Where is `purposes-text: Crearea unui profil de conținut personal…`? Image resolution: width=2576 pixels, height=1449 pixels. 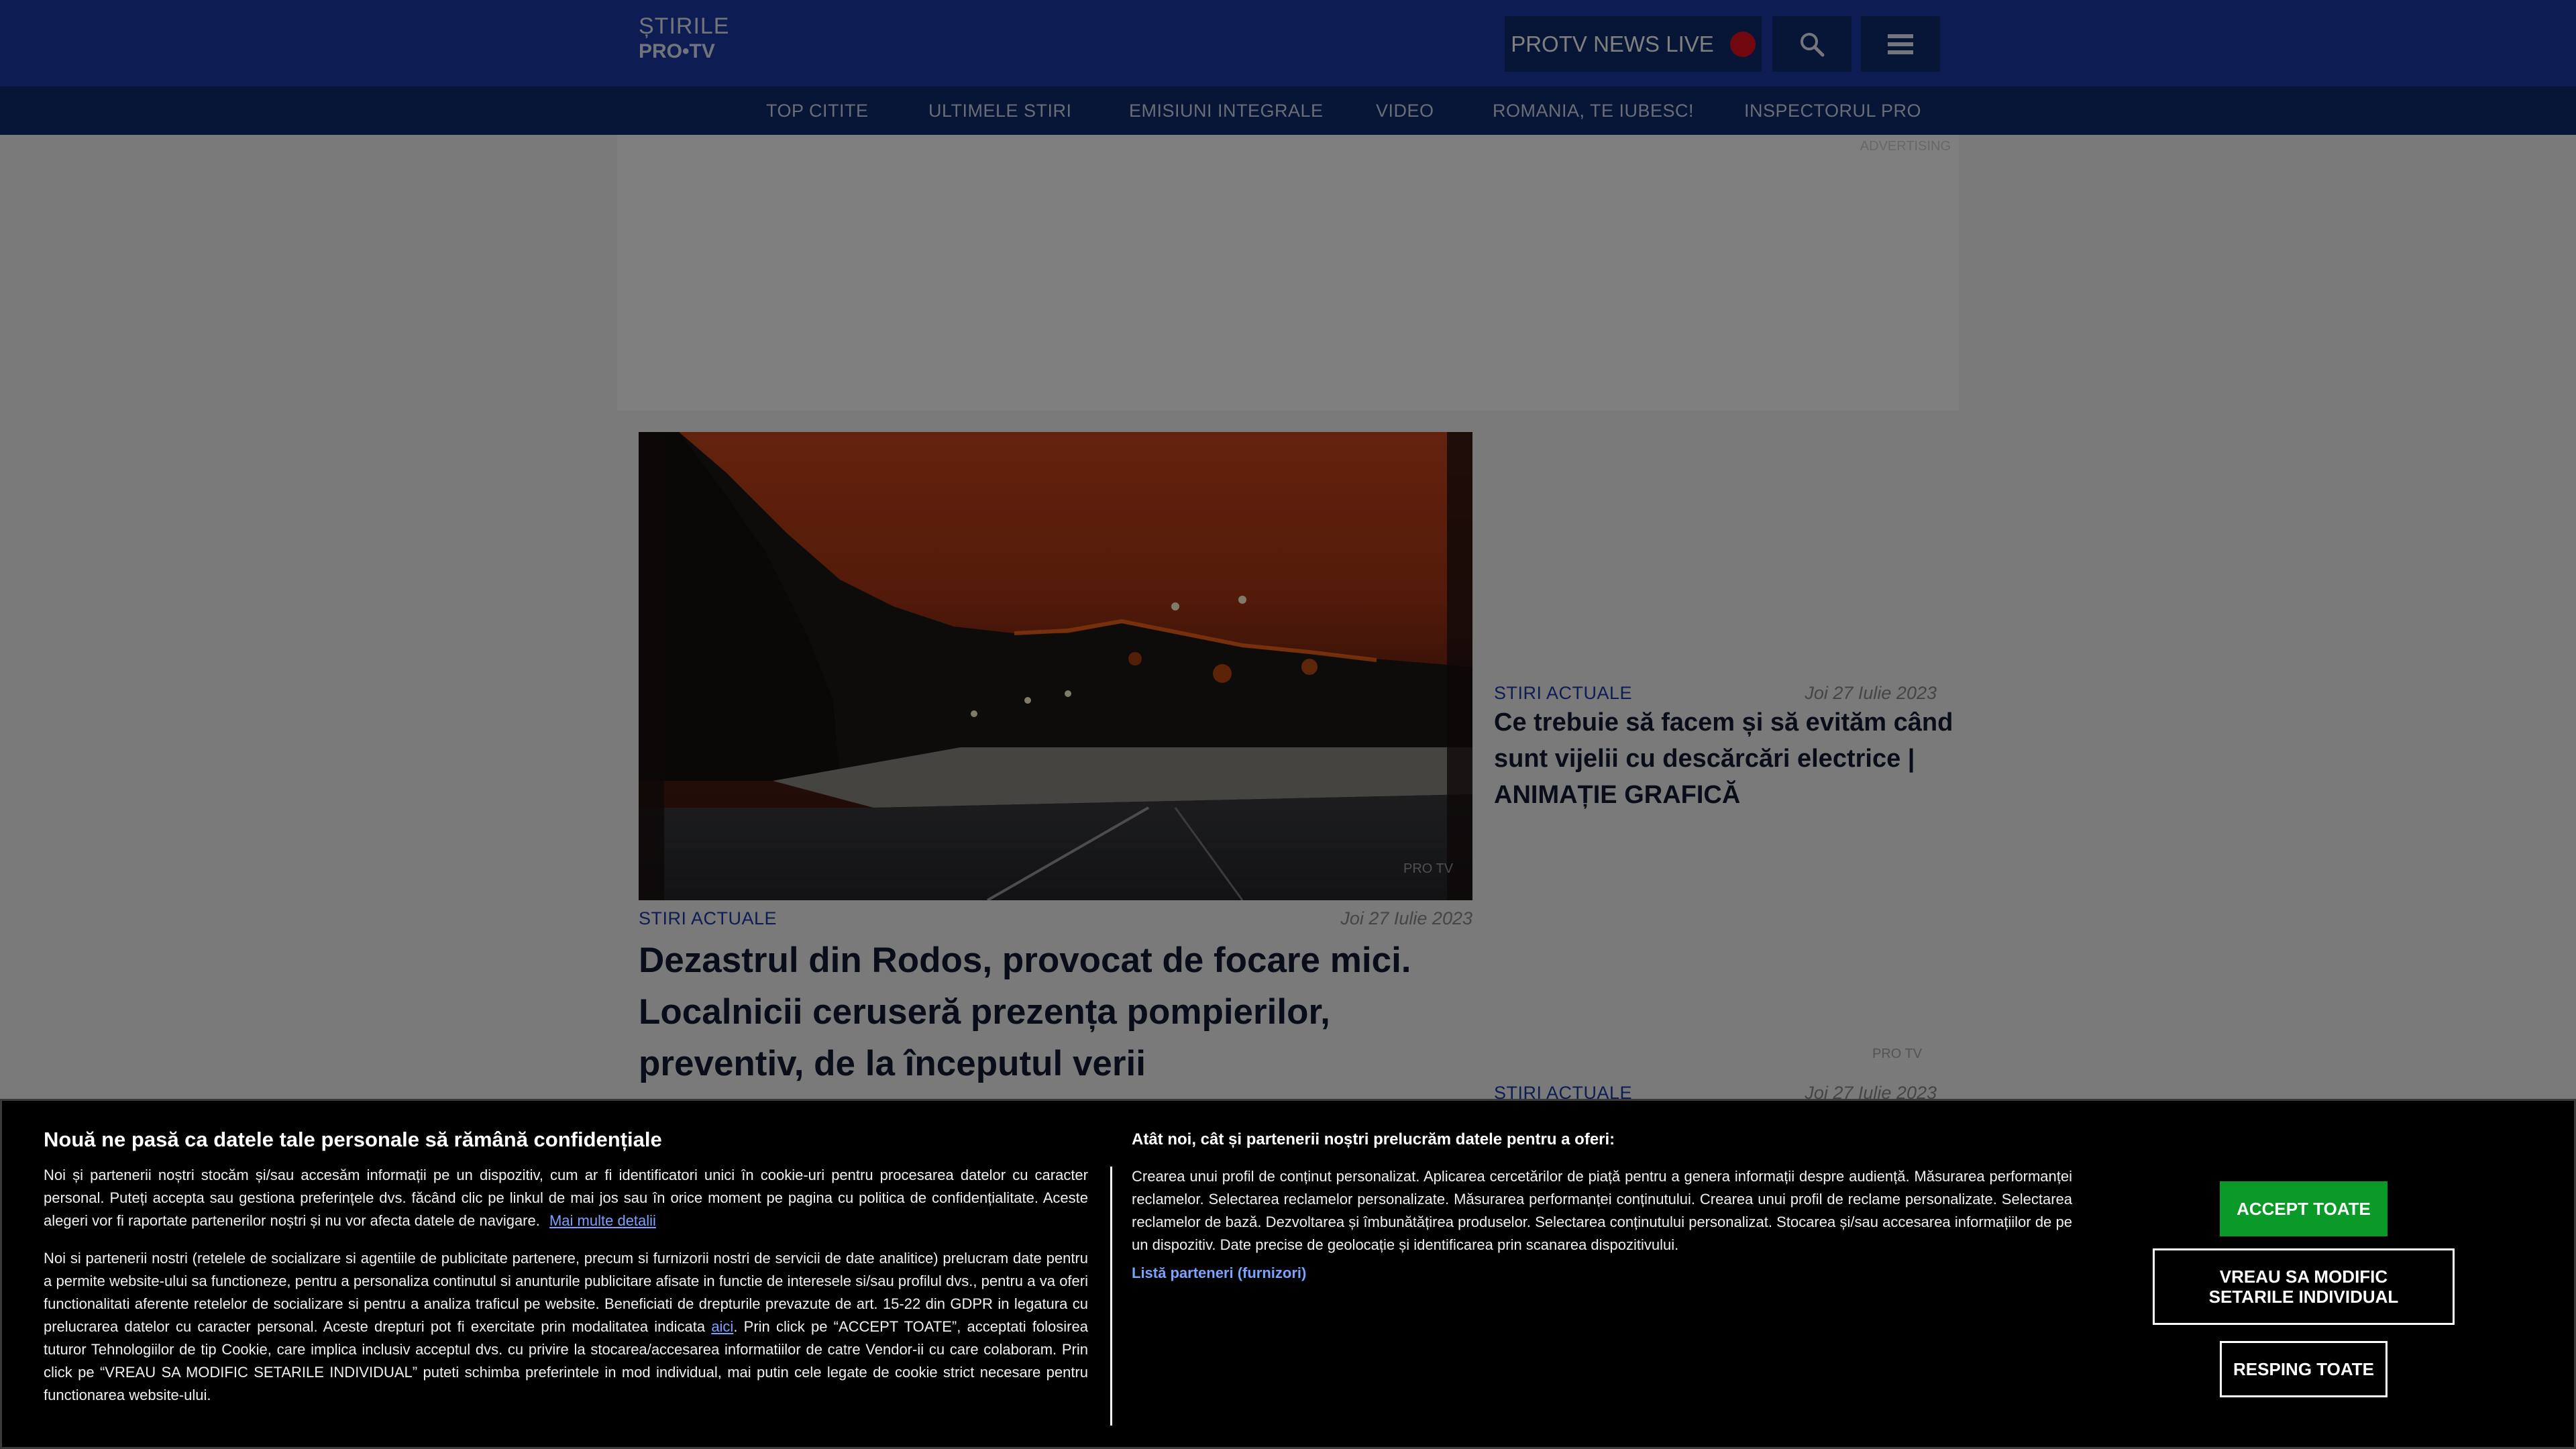
purposes-text: Crearea unui profil de conținut personal… is located at coordinates (1602, 1210).